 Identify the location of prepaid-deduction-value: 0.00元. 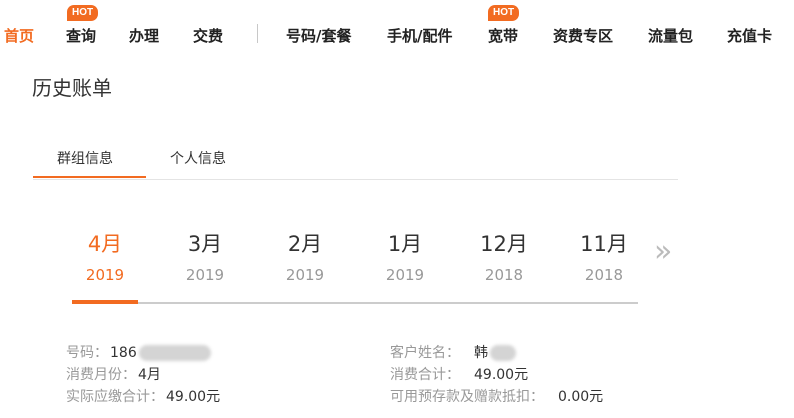
(581, 397).